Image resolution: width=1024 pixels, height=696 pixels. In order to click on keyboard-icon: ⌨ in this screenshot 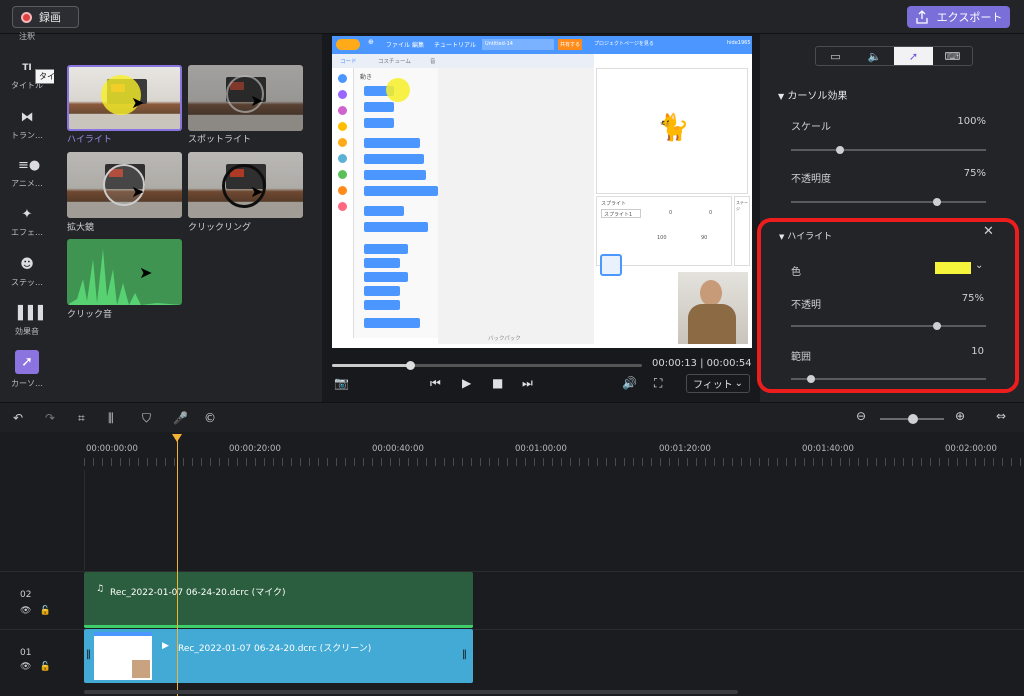, I will do `click(952, 56)`.